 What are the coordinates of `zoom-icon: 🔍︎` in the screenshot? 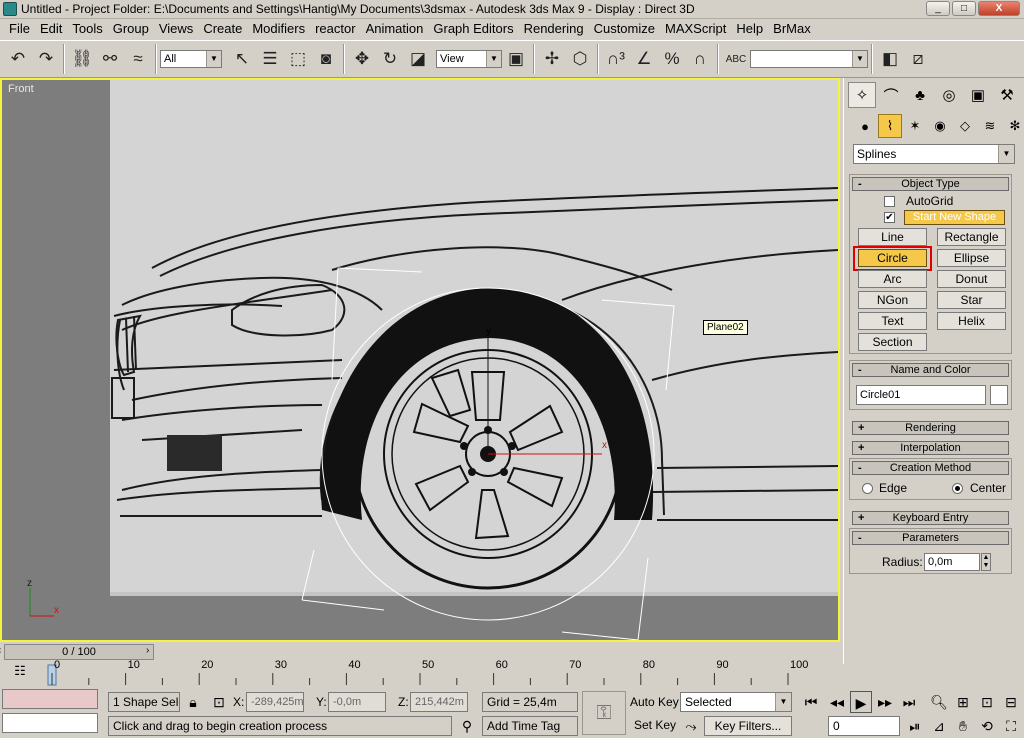 It's located at (939, 702).